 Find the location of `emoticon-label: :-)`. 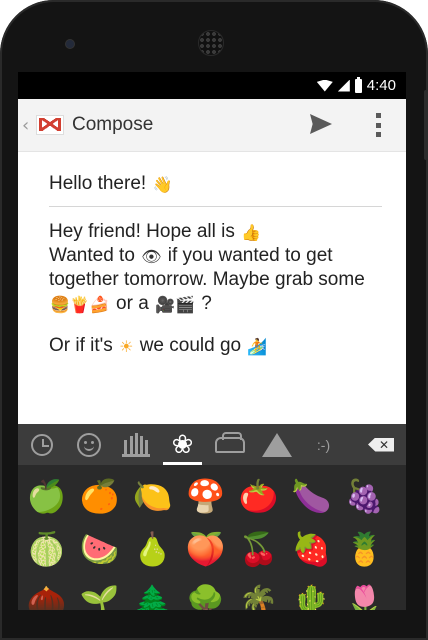

emoticon-label: :-) is located at coordinates (323, 444).